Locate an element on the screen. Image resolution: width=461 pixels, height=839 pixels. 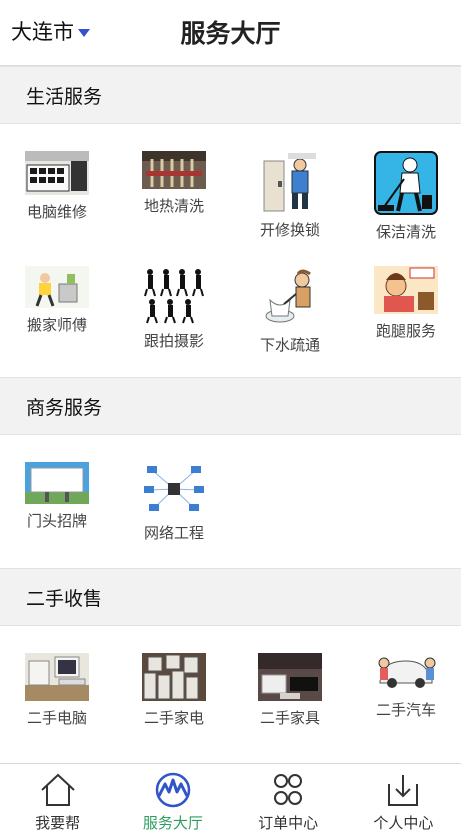
service-label: 二手家电 is located at coordinates (173, 718).